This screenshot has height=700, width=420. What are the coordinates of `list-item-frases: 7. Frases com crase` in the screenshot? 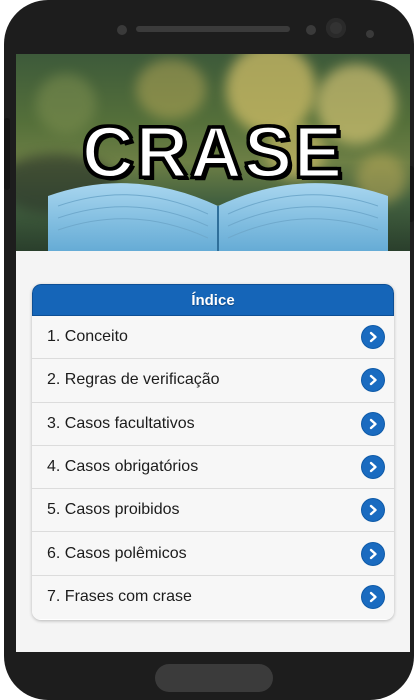 It's located at (213, 597).